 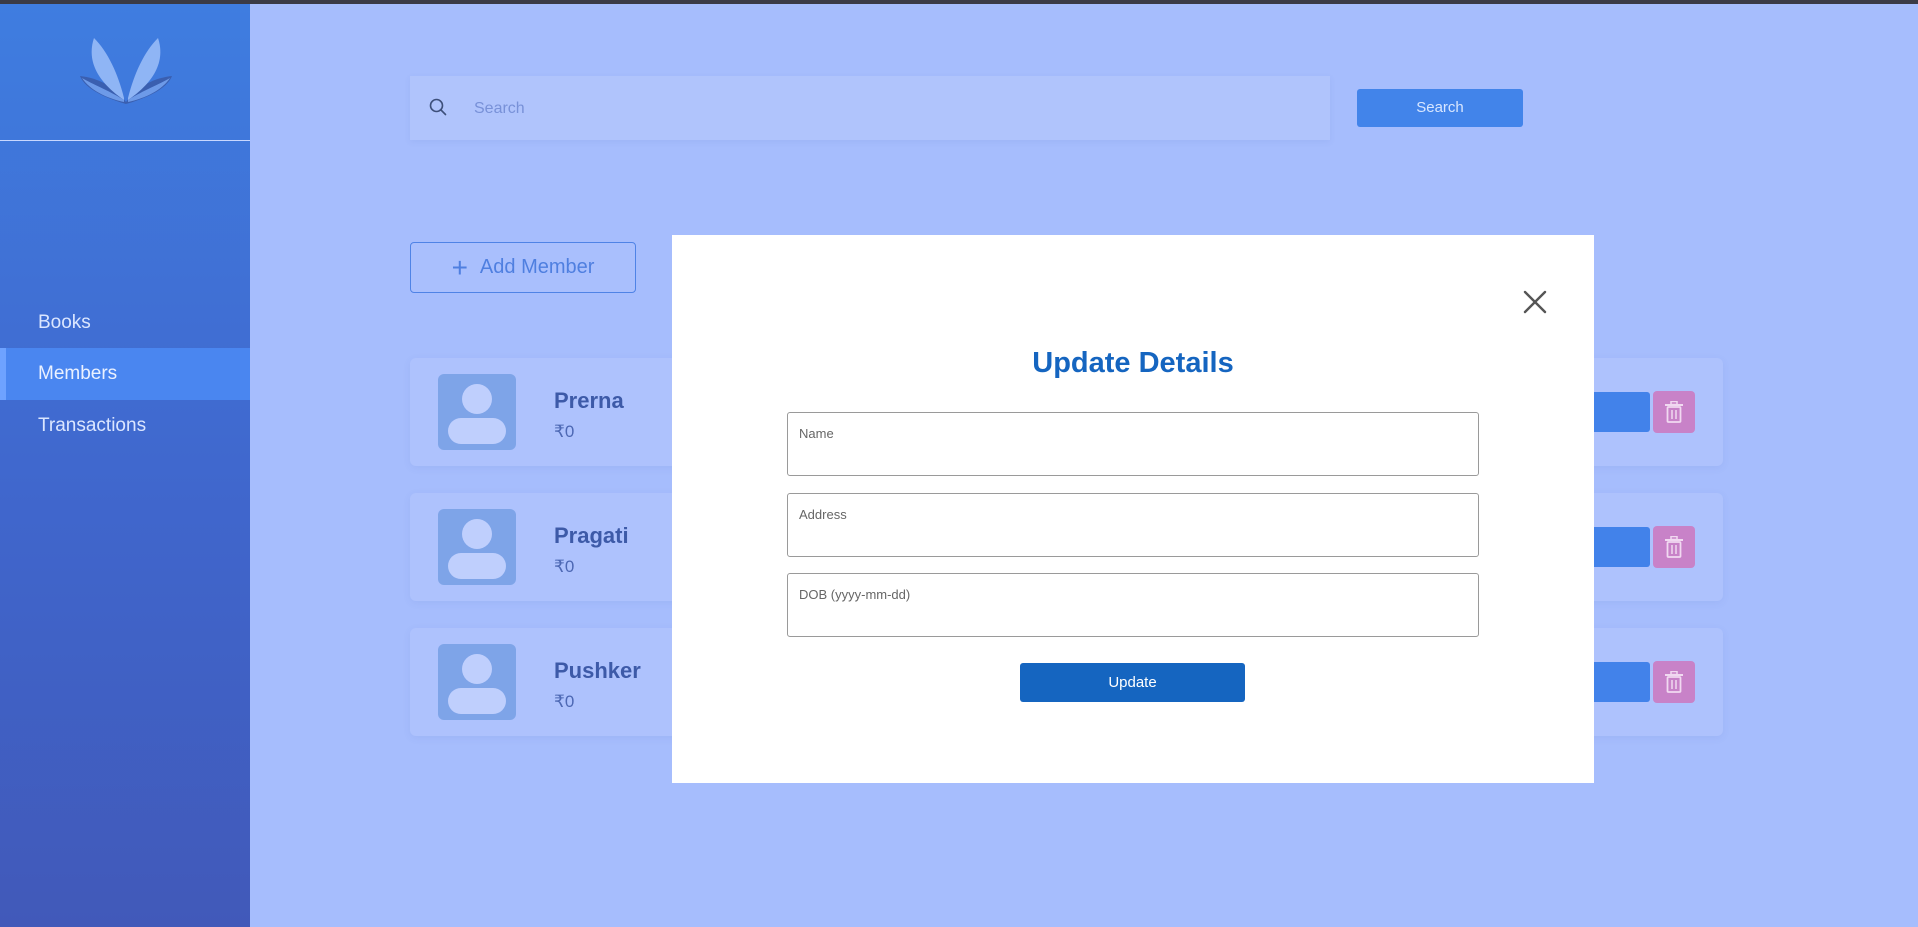 I want to click on dob-field: DOB (yyyy-mm-dd), so click(x=1133, y=605).